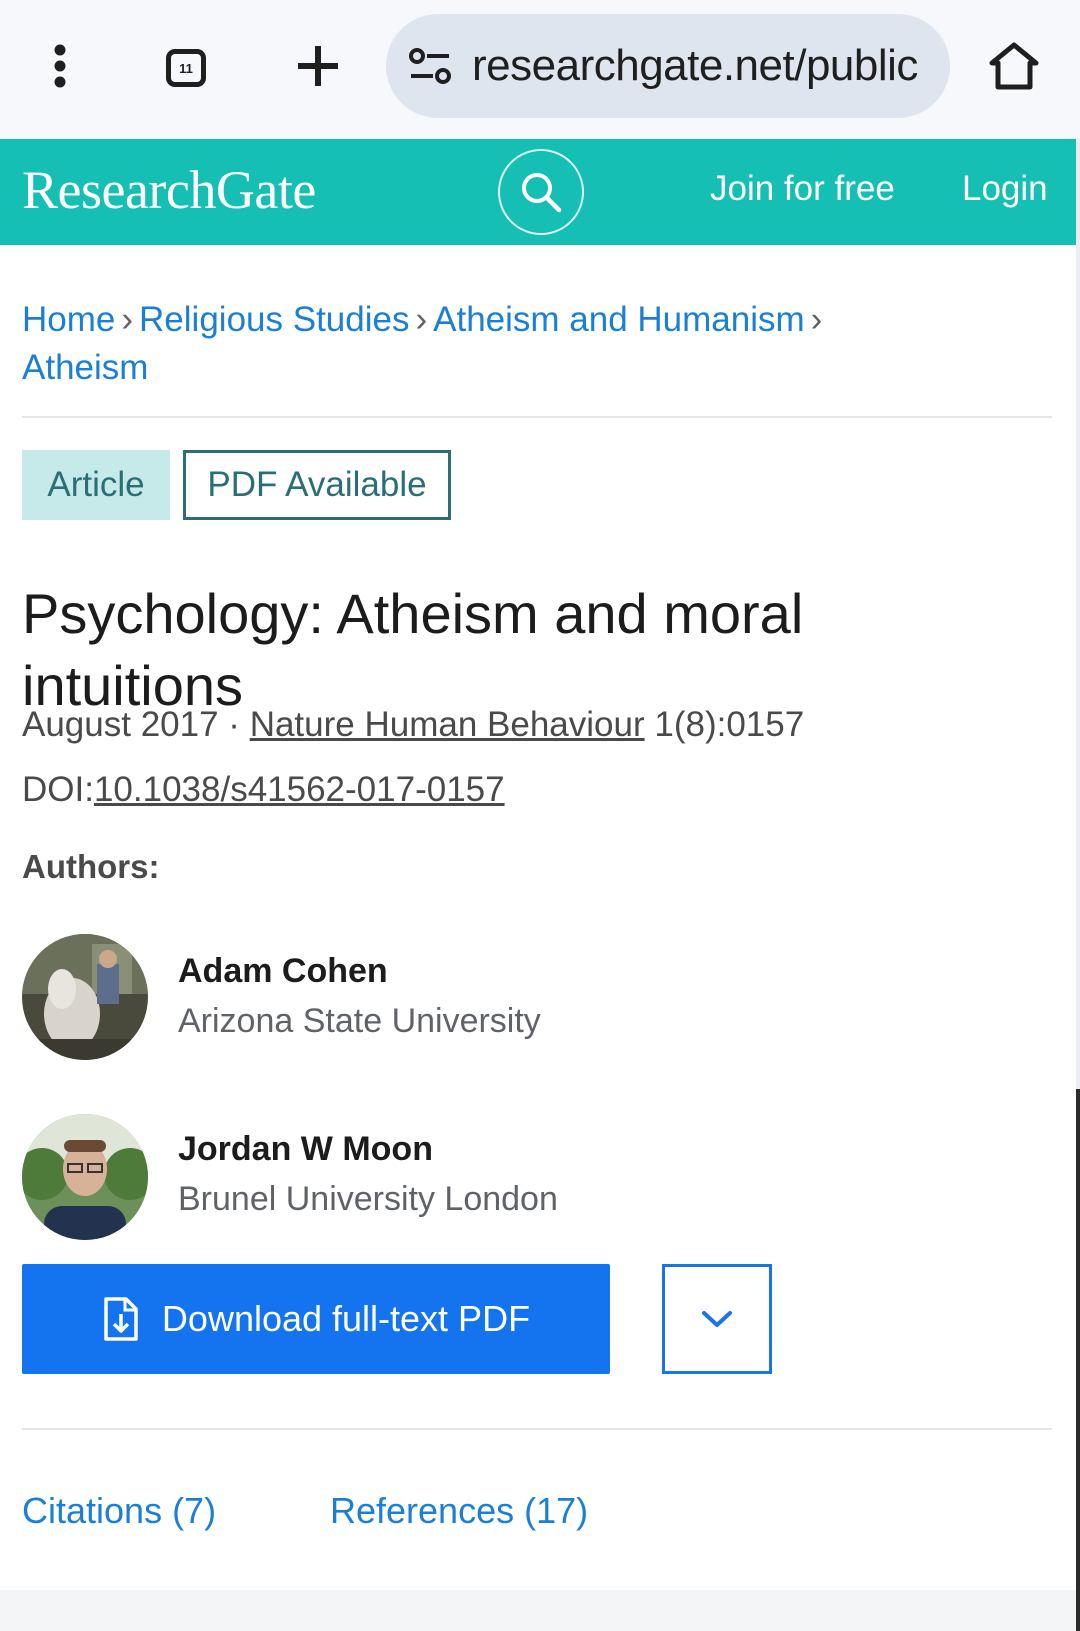 The image size is (1080, 1631). I want to click on page-title: Psychology: Atheism and moral intuitions, so click(413, 649).